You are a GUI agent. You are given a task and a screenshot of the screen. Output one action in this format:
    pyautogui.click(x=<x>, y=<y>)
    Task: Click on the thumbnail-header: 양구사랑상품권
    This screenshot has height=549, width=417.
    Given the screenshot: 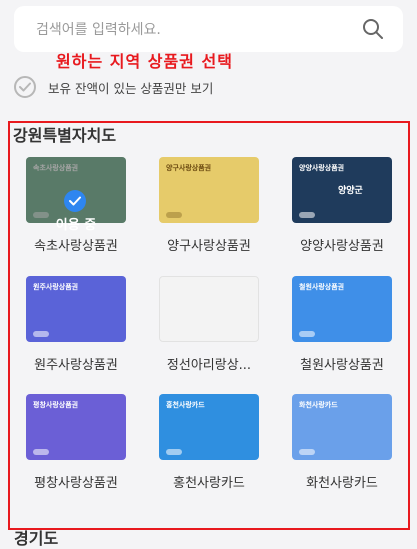 What is the action you would take?
    pyautogui.click(x=189, y=168)
    